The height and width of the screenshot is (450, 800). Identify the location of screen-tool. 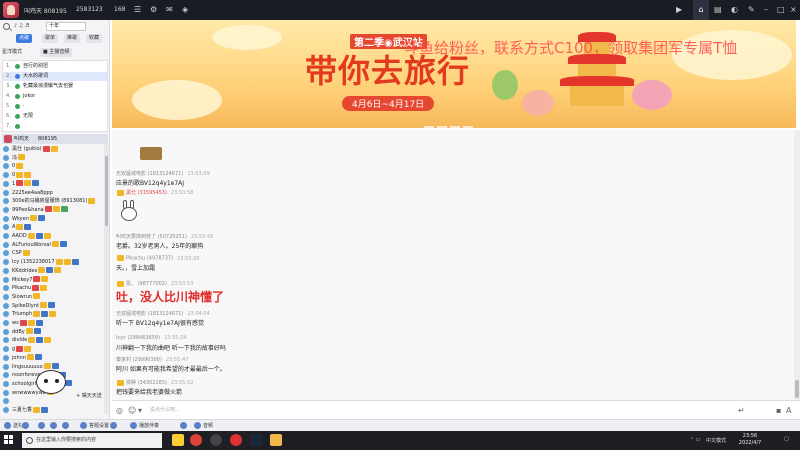
(66, 426).